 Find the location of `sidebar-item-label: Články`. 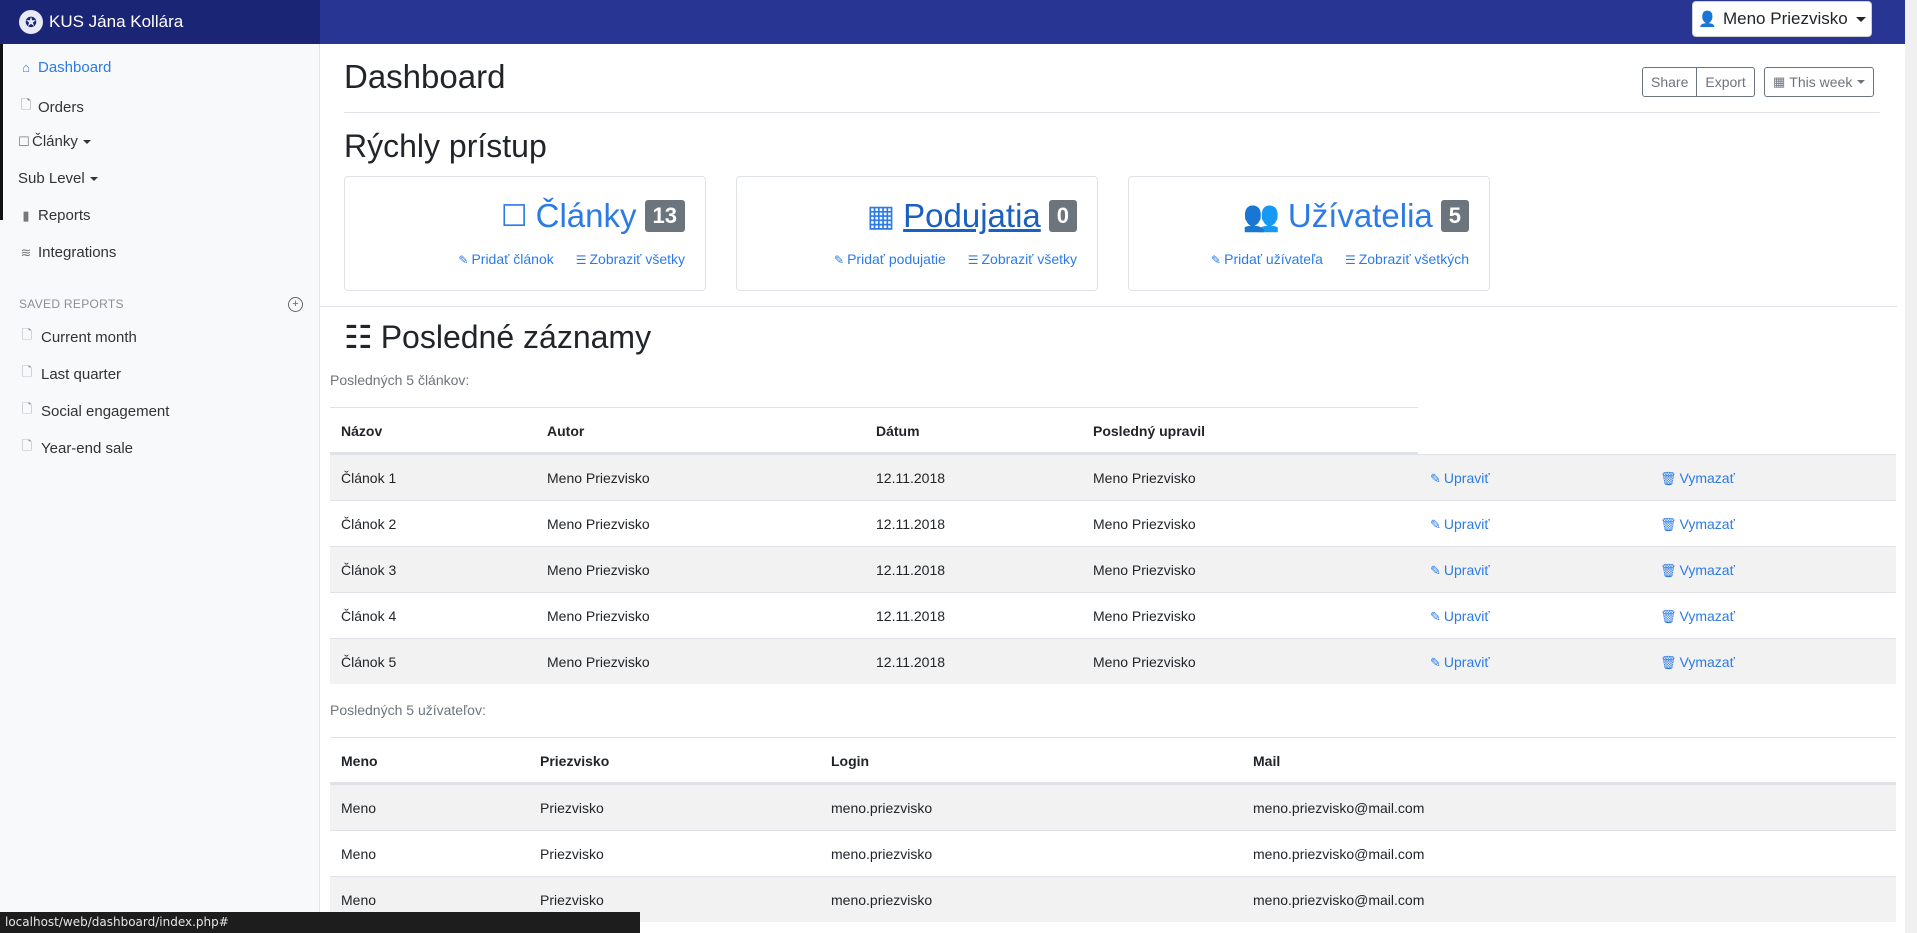

sidebar-item-label: Články is located at coordinates (55, 141).